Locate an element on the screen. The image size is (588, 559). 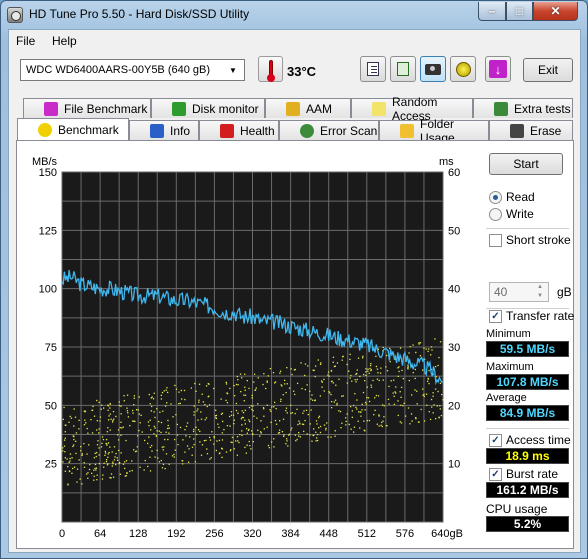
read-radio: Read is located at coordinates (512, 197).